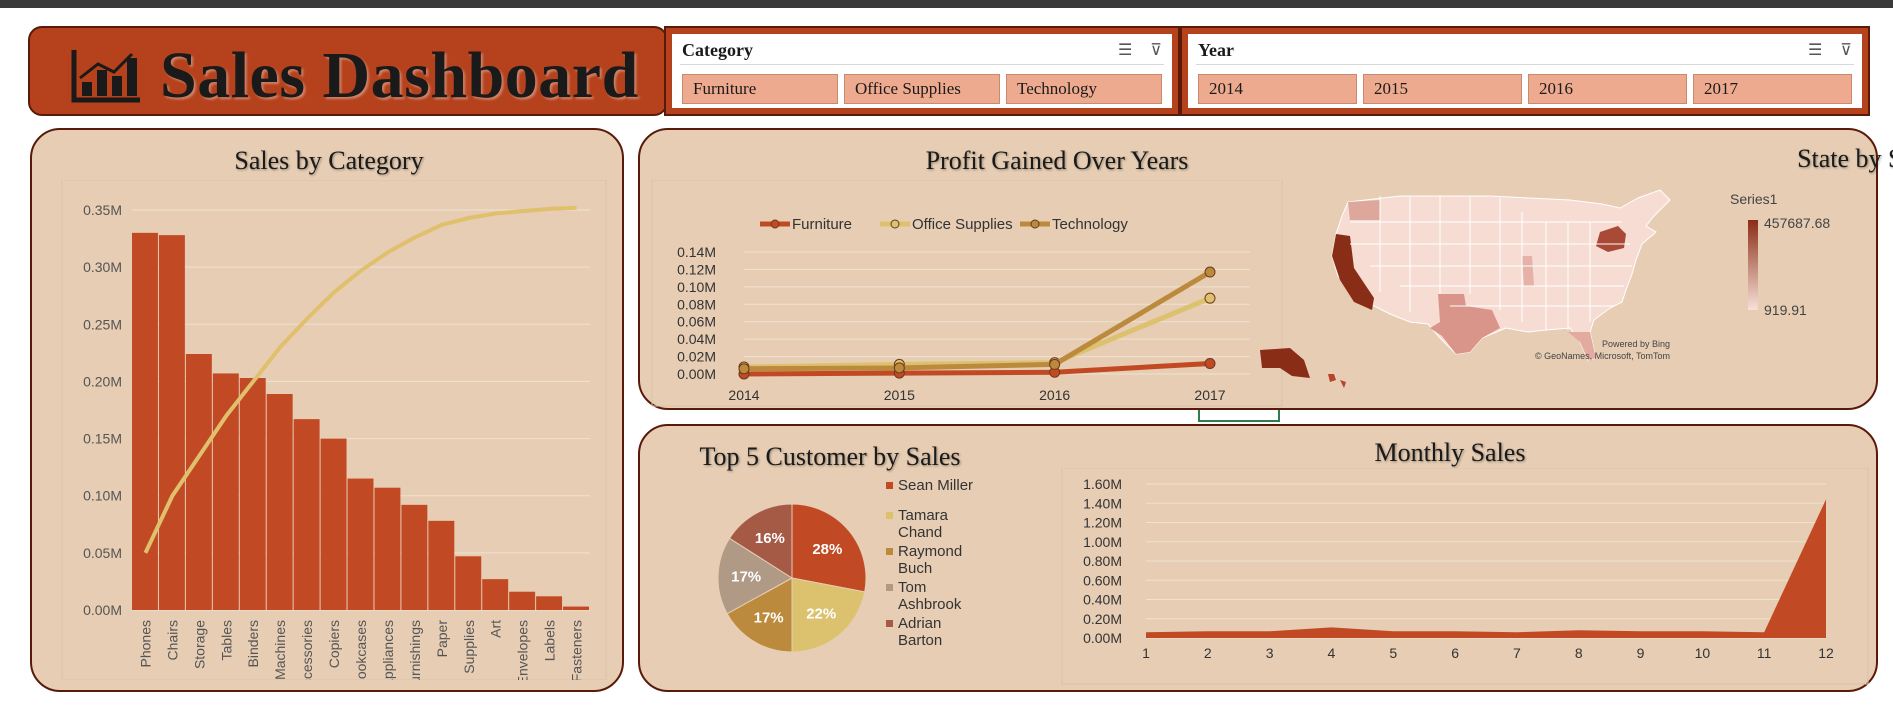  I want to click on washington-shape, so click(1364, 210).